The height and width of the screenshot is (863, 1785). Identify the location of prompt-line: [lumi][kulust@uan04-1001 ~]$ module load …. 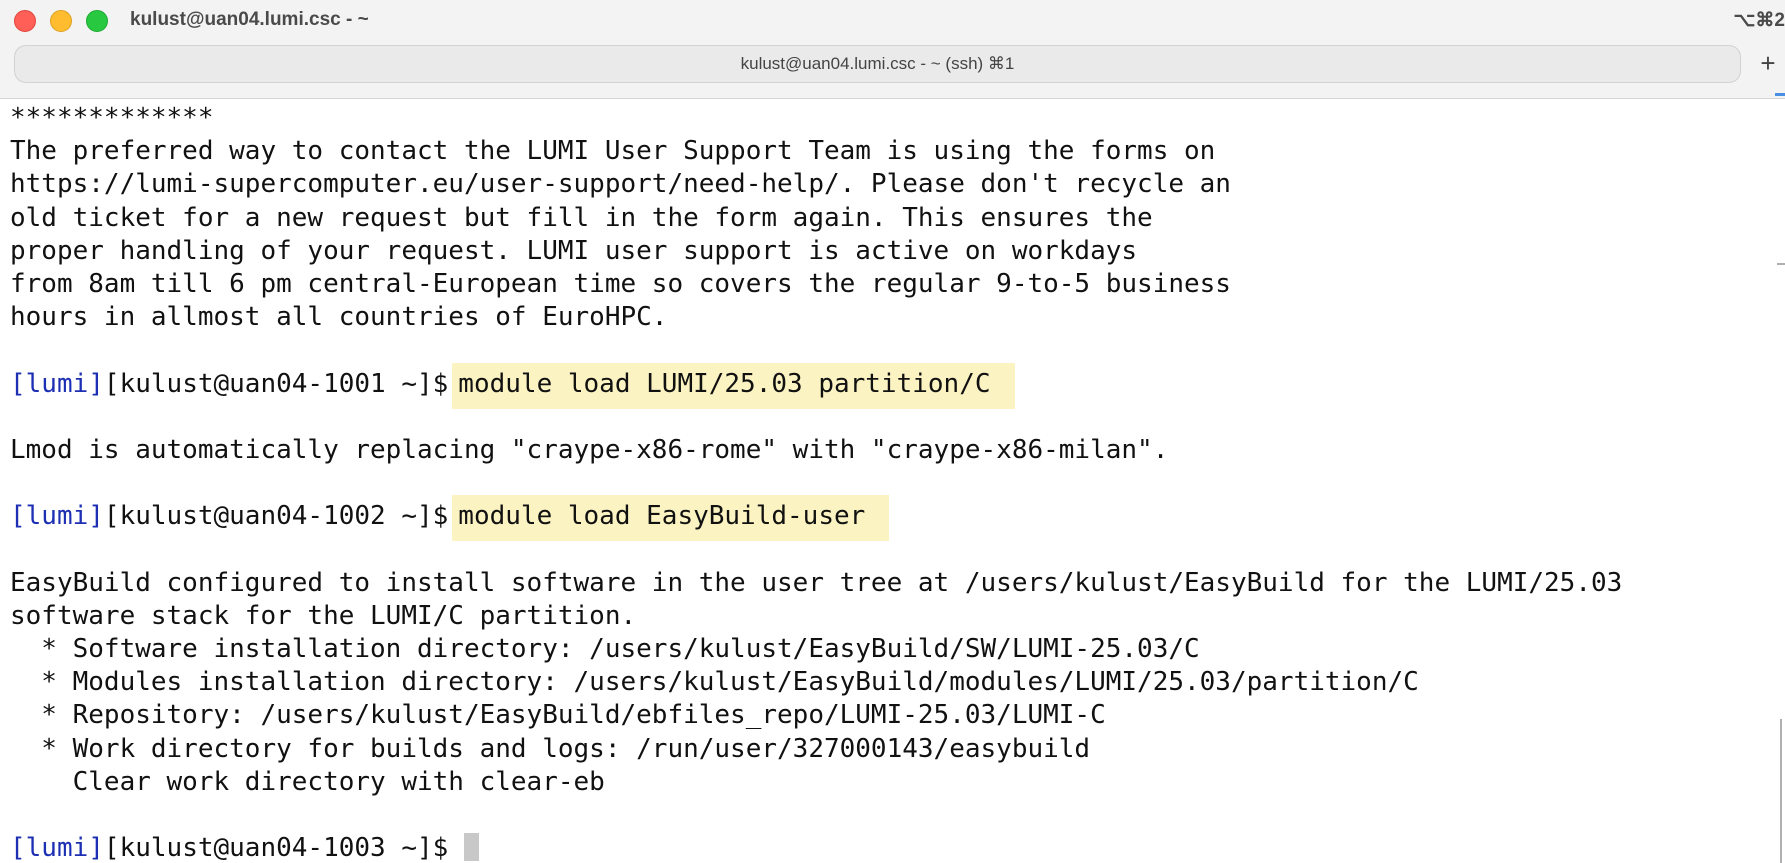
(816, 385).